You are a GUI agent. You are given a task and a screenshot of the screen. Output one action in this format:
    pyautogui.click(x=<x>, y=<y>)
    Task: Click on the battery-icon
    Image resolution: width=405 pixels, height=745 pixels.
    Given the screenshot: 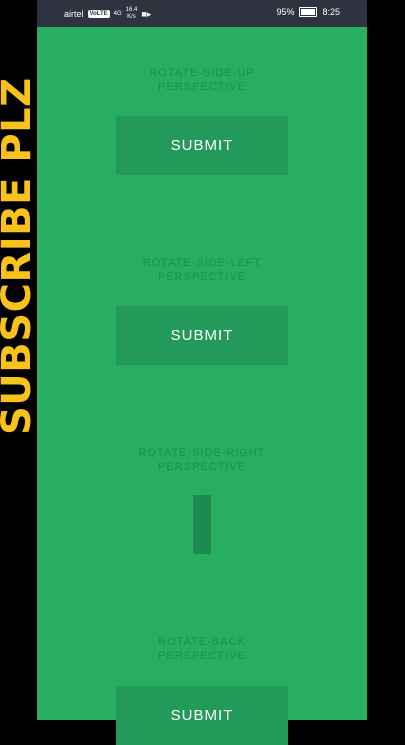 What is the action you would take?
    pyautogui.click(x=308, y=12)
    